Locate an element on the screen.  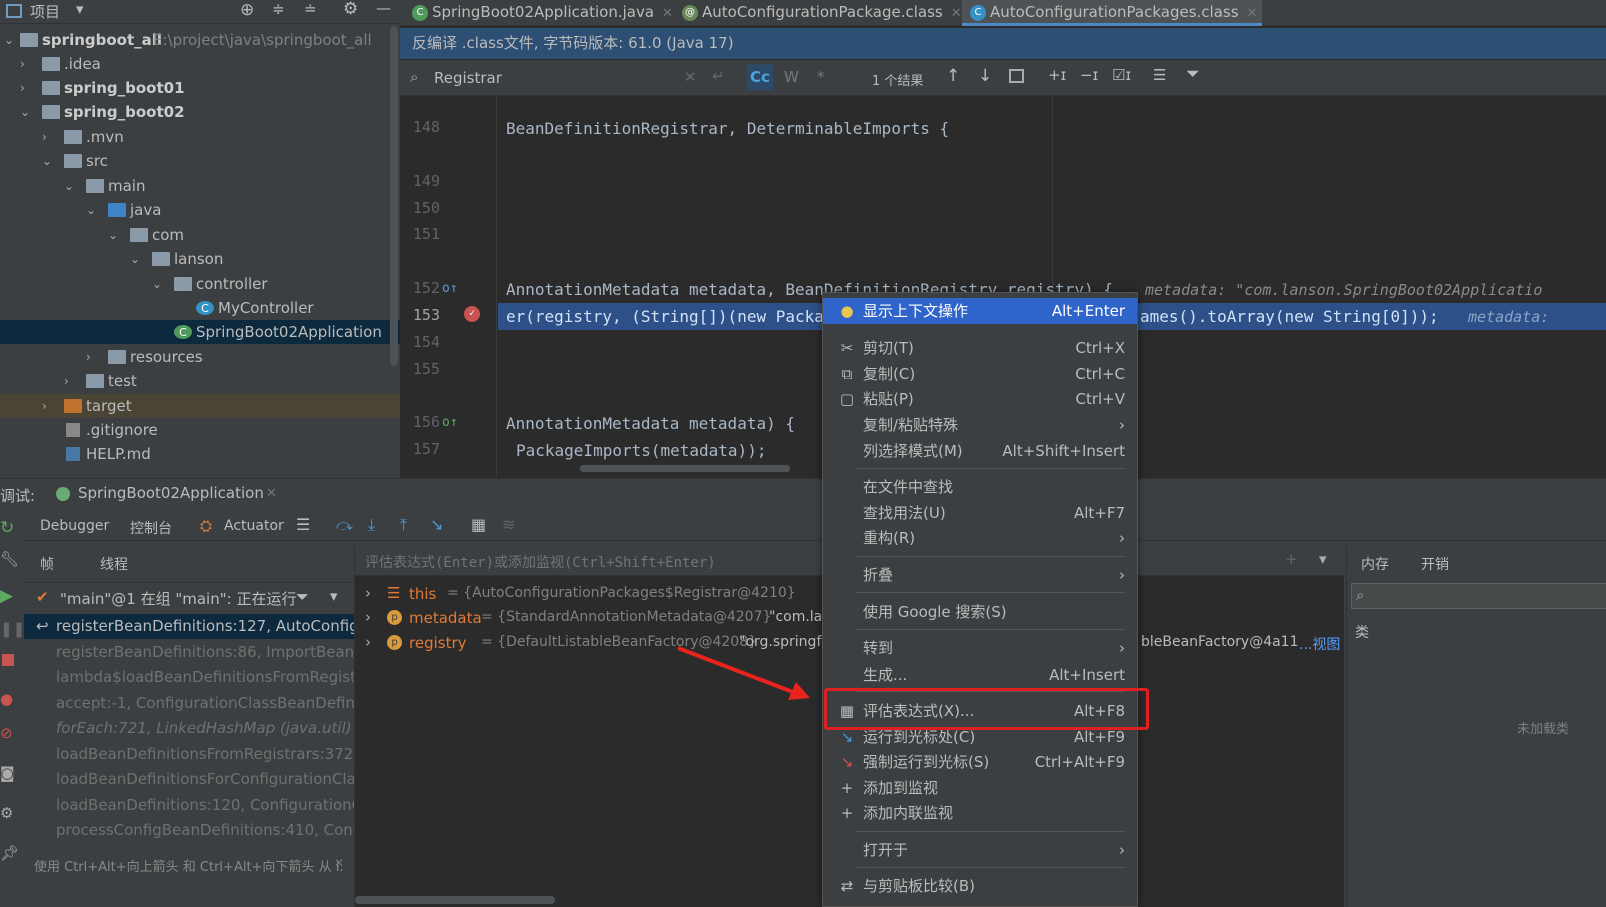
new-line-icon: ↵ is located at coordinates (718, 76).